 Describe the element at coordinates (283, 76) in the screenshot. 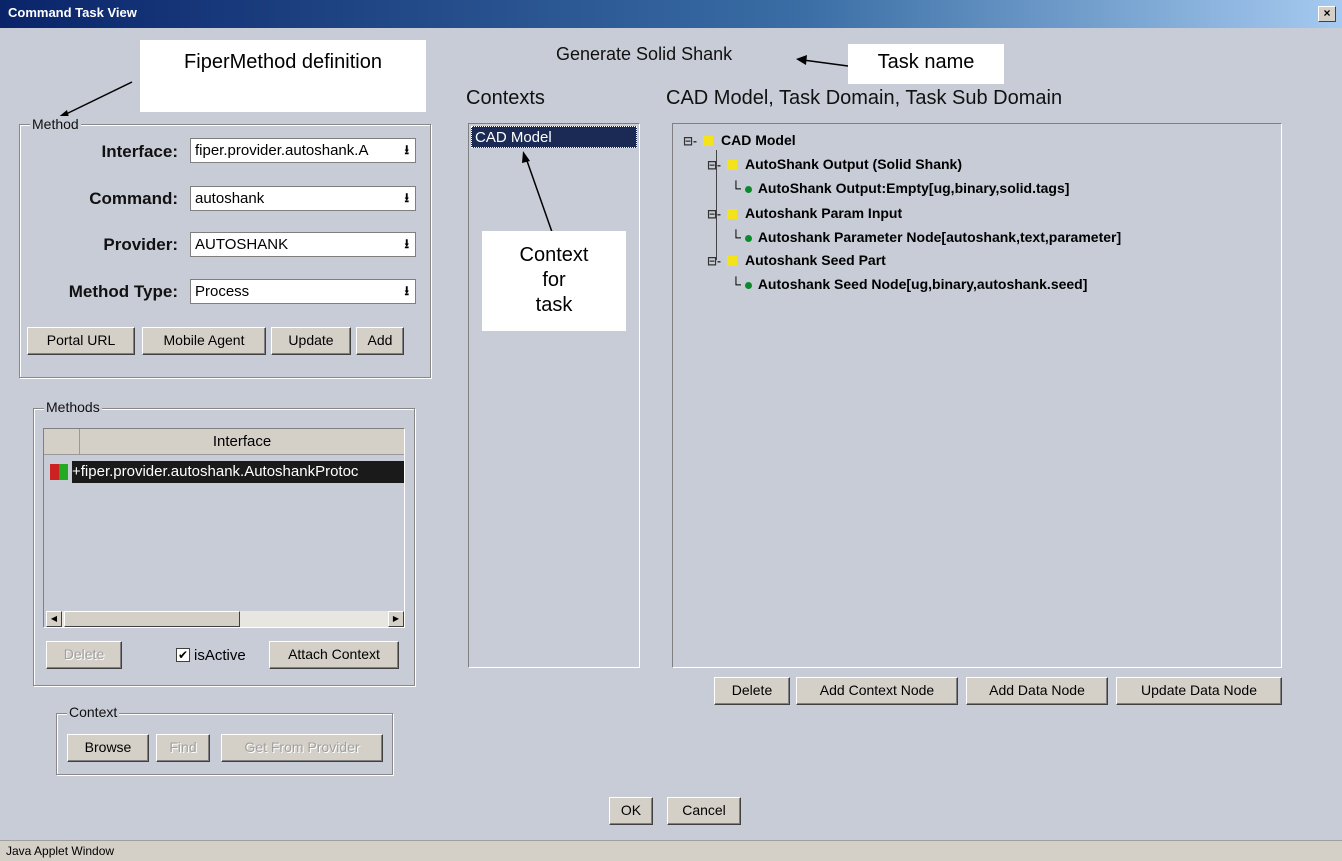

I see `callout-method-definition: FiperMethod definition` at that location.